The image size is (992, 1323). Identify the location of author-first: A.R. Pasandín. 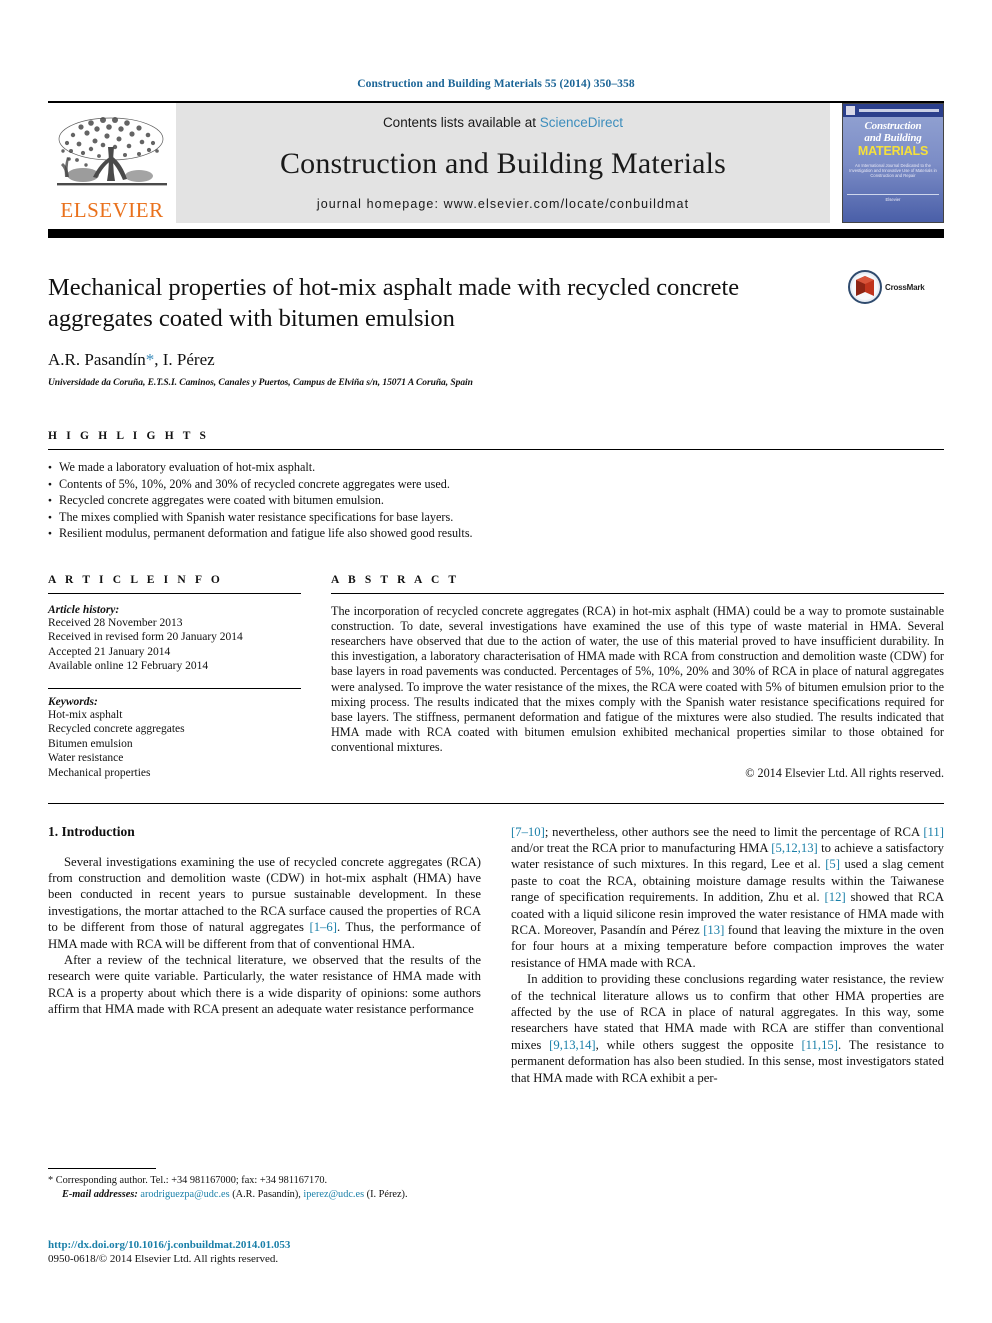
(97, 359).